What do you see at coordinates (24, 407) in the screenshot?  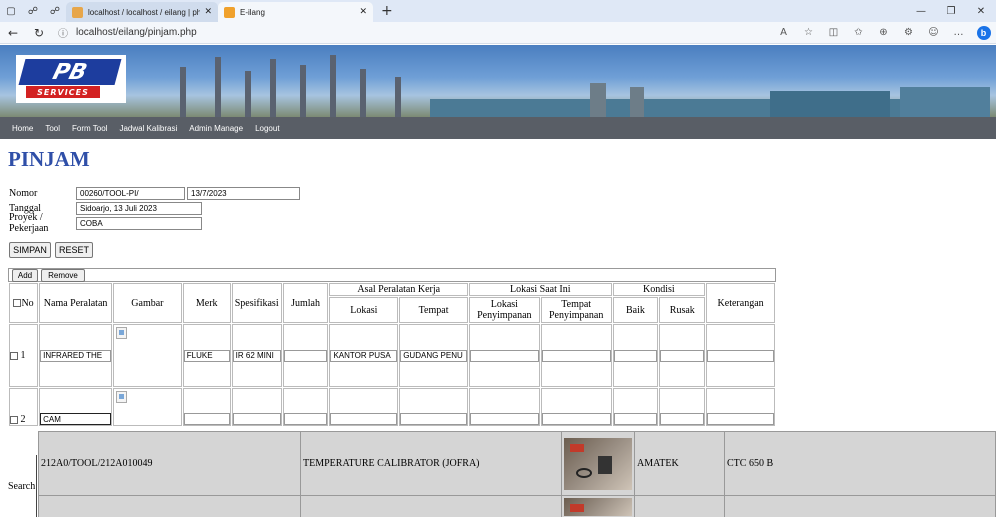 I see `row-select-no: 2` at bounding box center [24, 407].